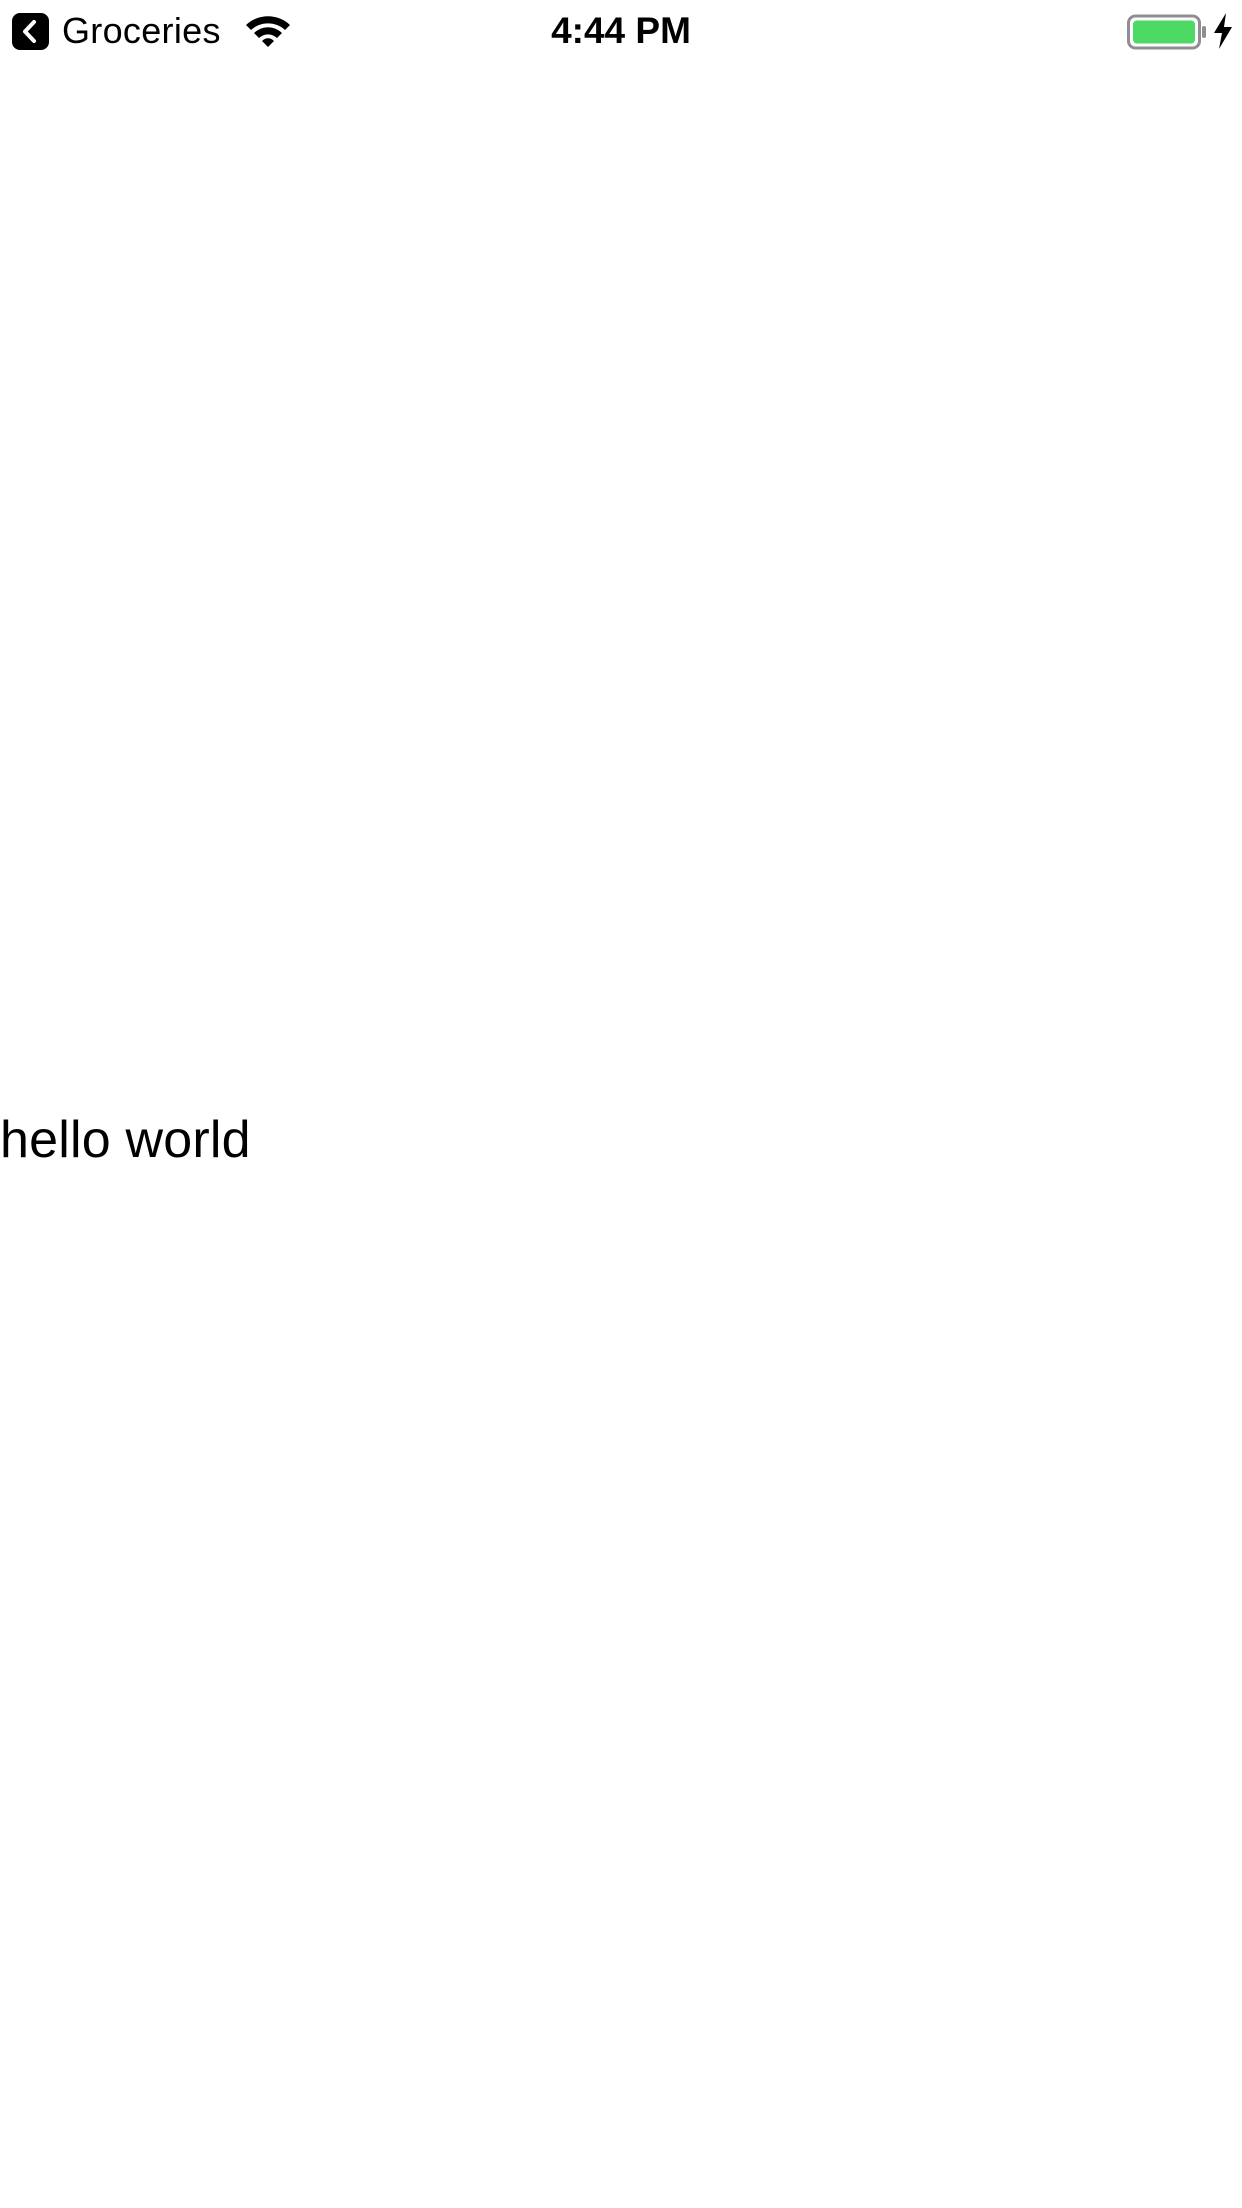 This screenshot has width=1242, height=2208. Describe the element at coordinates (1223, 31) in the screenshot. I see `charging-bolt-icon` at that location.